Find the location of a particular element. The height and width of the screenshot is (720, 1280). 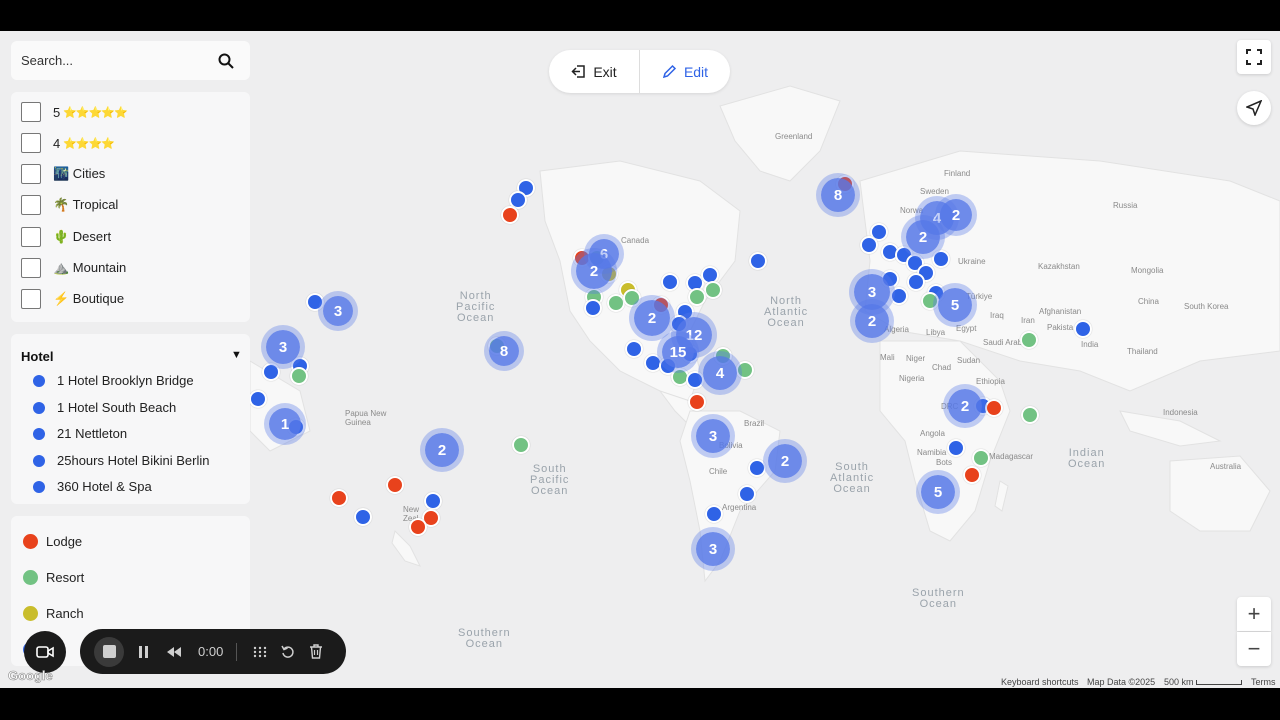

legend-item-resort: Resort is located at coordinates (53, 577).